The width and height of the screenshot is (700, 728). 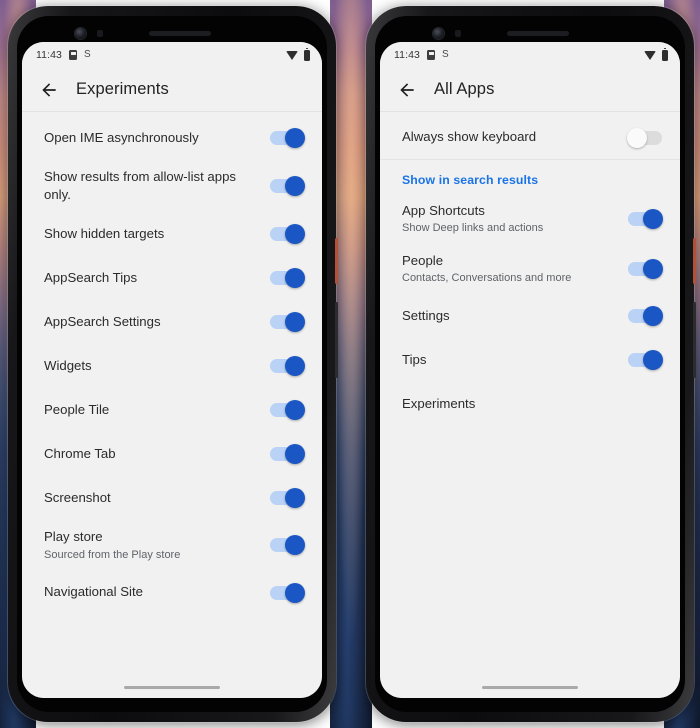 What do you see at coordinates (423, 261) in the screenshot?
I see `list-item-title: People` at bounding box center [423, 261].